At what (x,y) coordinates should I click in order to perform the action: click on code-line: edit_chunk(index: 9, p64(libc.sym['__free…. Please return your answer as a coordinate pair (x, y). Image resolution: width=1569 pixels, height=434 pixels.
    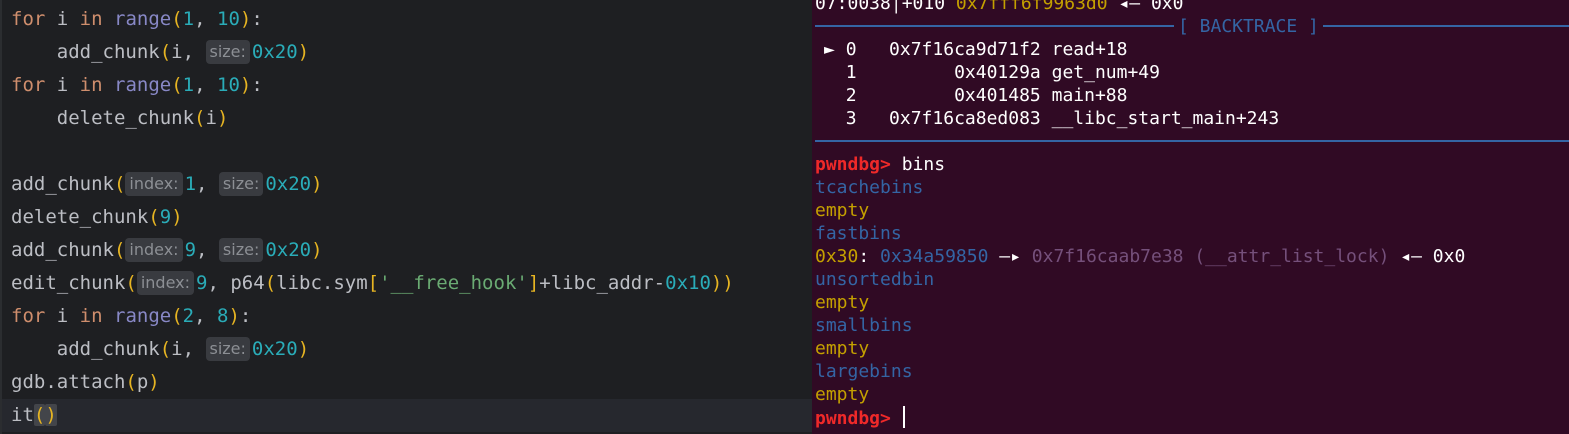
    Looking at the image, I should click on (407, 283).